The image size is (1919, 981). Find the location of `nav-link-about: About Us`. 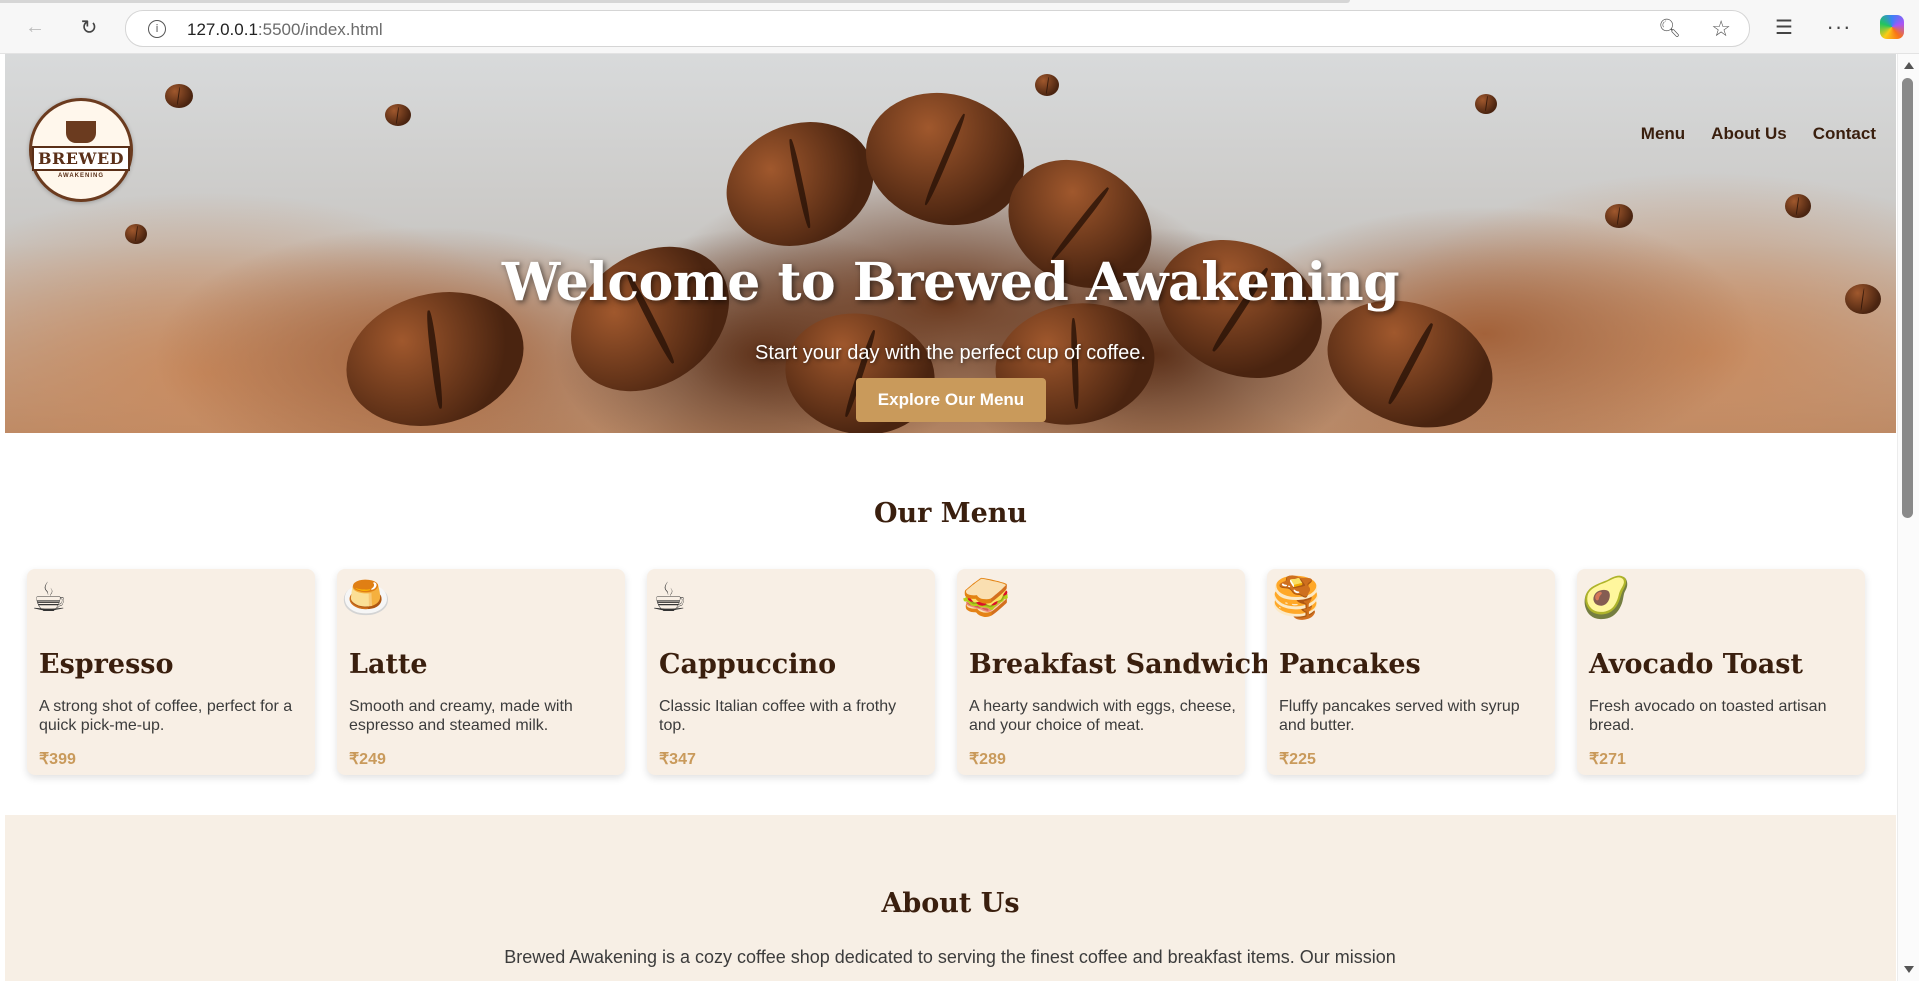

nav-link-about: About Us is located at coordinates (1749, 134).